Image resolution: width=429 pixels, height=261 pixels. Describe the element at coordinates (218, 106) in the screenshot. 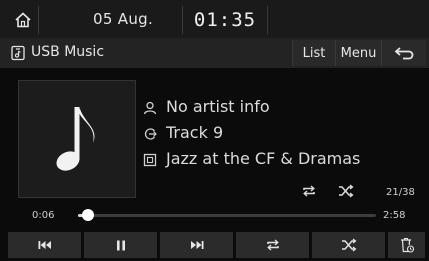

I see `artist-text: No artist info` at that location.